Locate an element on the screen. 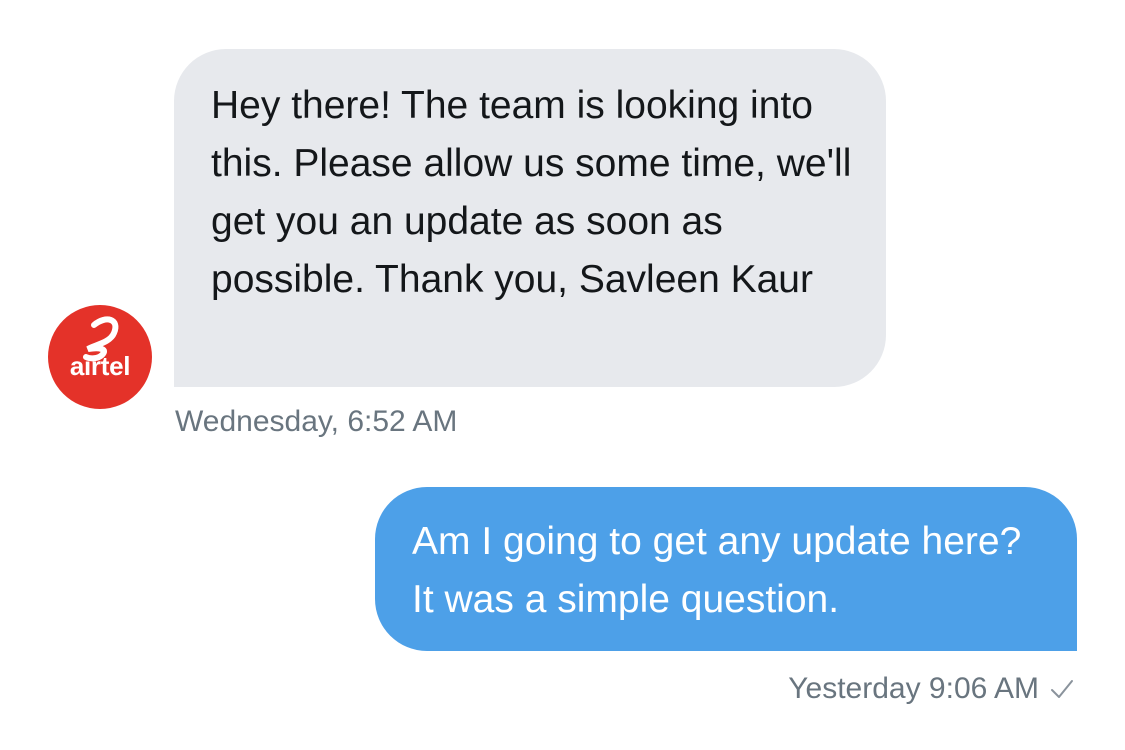  avatar-label: airtel is located at coordinates (100, 366).